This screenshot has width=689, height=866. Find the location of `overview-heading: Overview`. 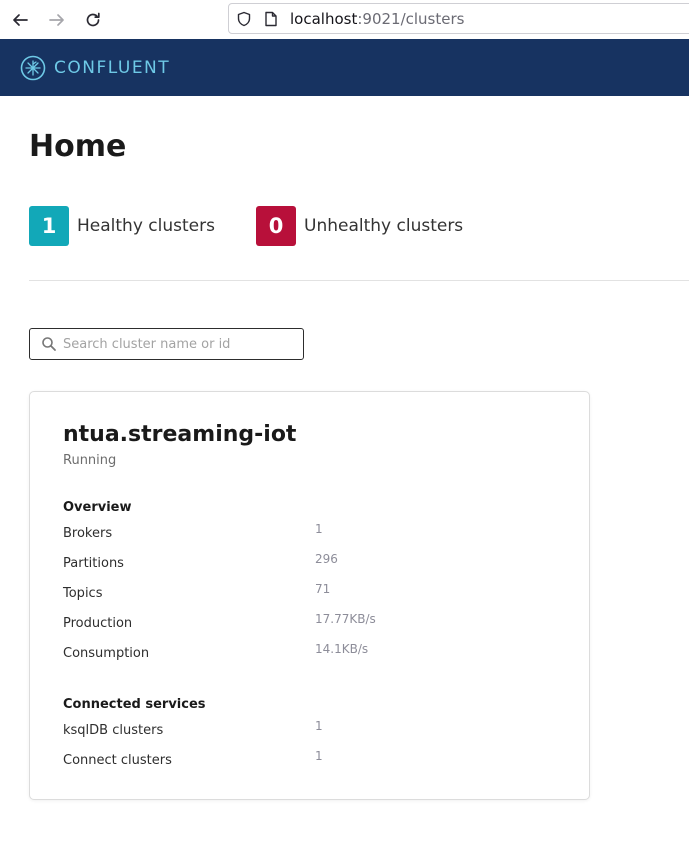

overview-heading: Overview is located at coordinates (97, 507).